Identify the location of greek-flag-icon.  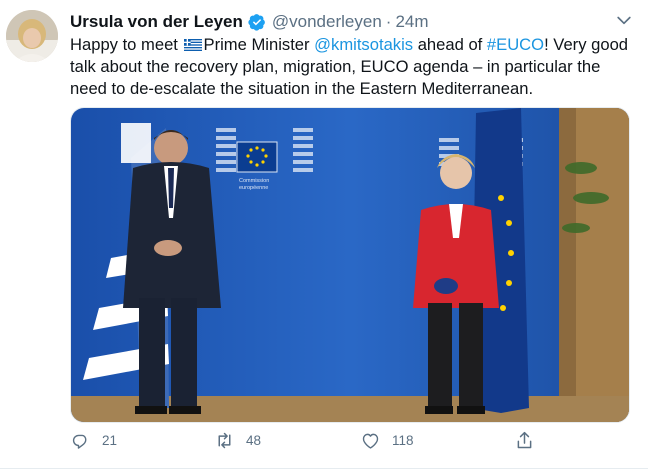
(192, 45).